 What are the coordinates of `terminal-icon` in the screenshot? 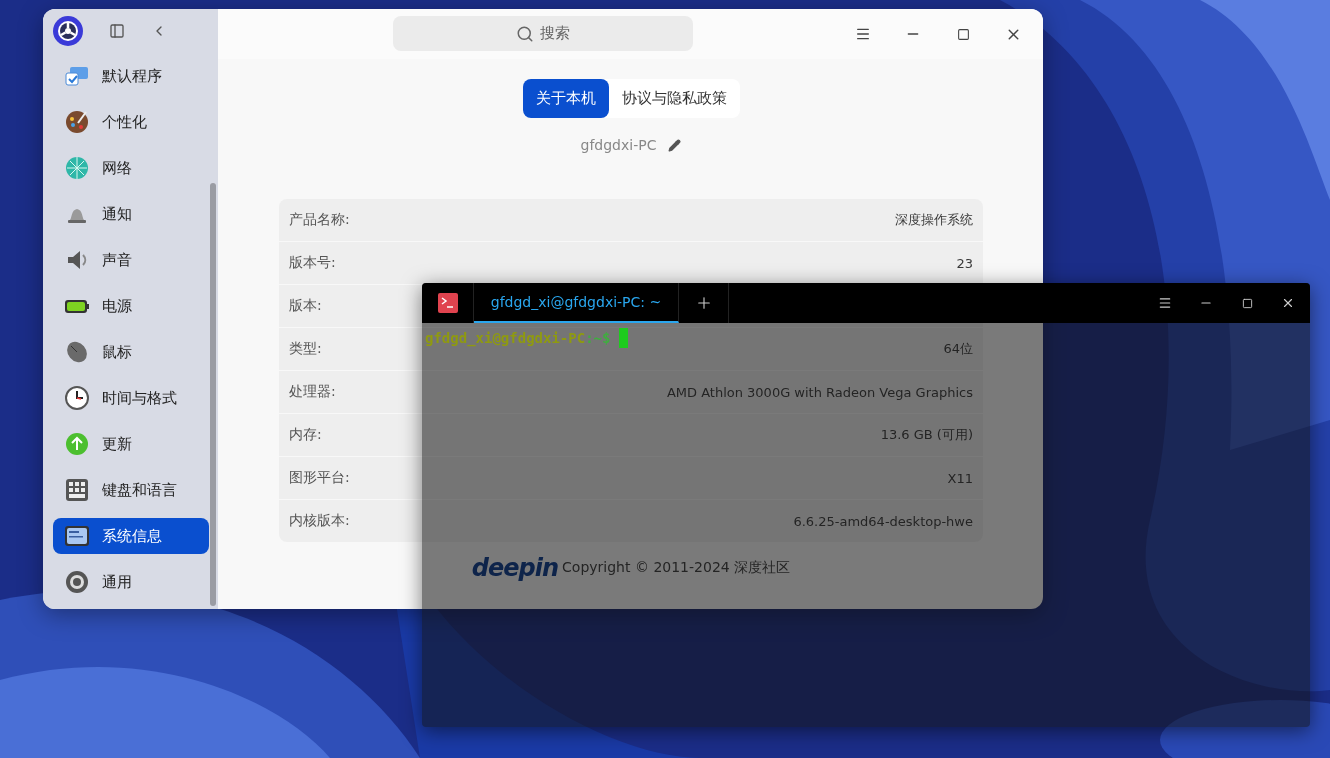 It's located at (447, 303).